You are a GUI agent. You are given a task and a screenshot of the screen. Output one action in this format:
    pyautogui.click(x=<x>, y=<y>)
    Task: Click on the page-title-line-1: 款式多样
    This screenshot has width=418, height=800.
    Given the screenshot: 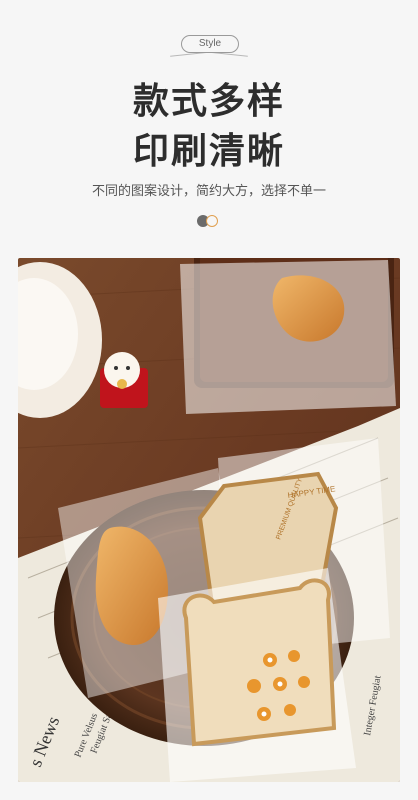 What is the action you would take?
    pyautogui.click(x=208, y=101)
    